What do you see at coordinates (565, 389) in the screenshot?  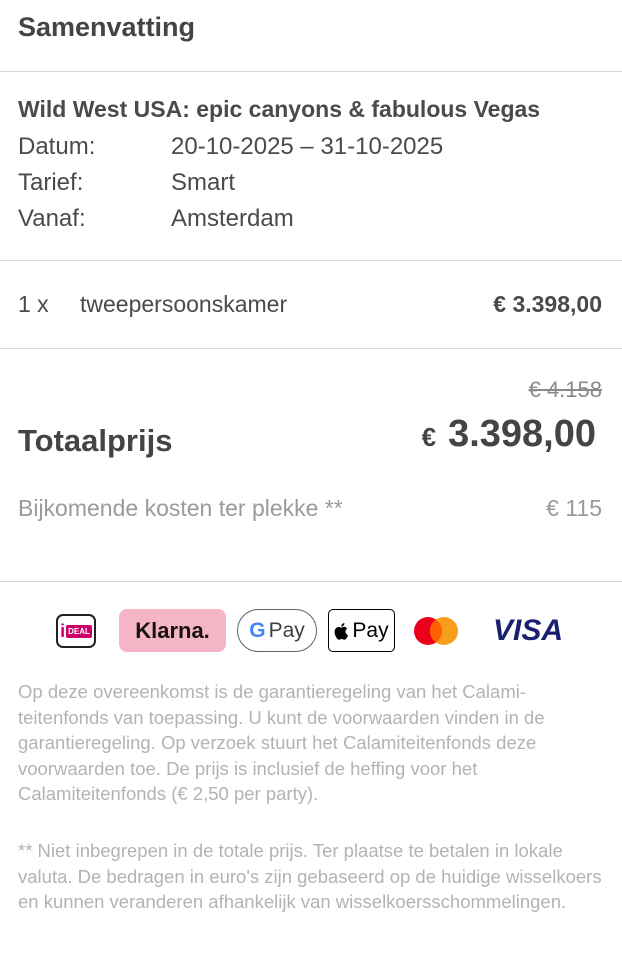 I see `old-price: € 4.158` at bounding box center [565, 389].